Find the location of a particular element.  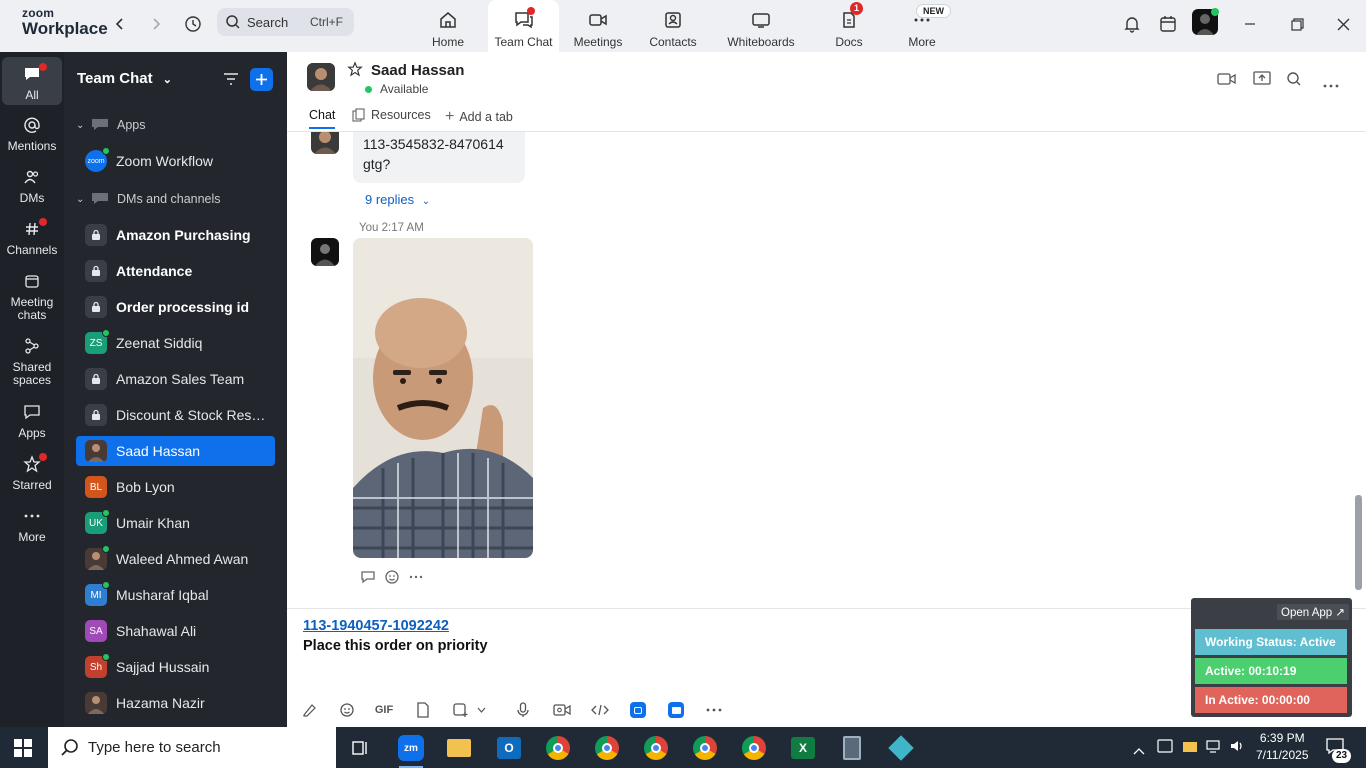

tab-meetings: Meetings is located at coordinates (598, 26).